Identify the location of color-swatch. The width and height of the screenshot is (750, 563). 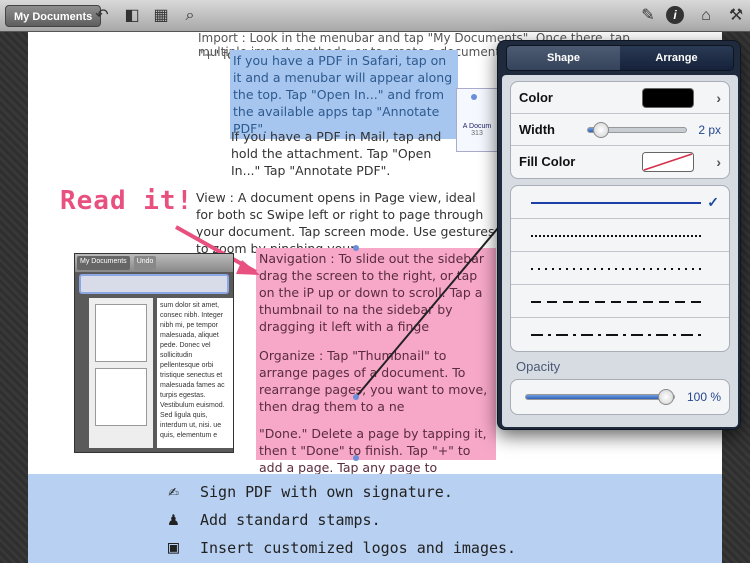
(668, 98).